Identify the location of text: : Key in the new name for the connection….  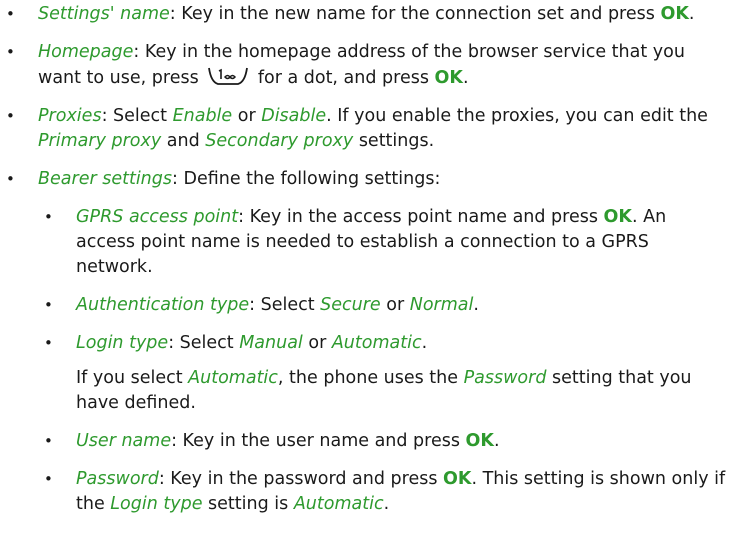
(415, 14).